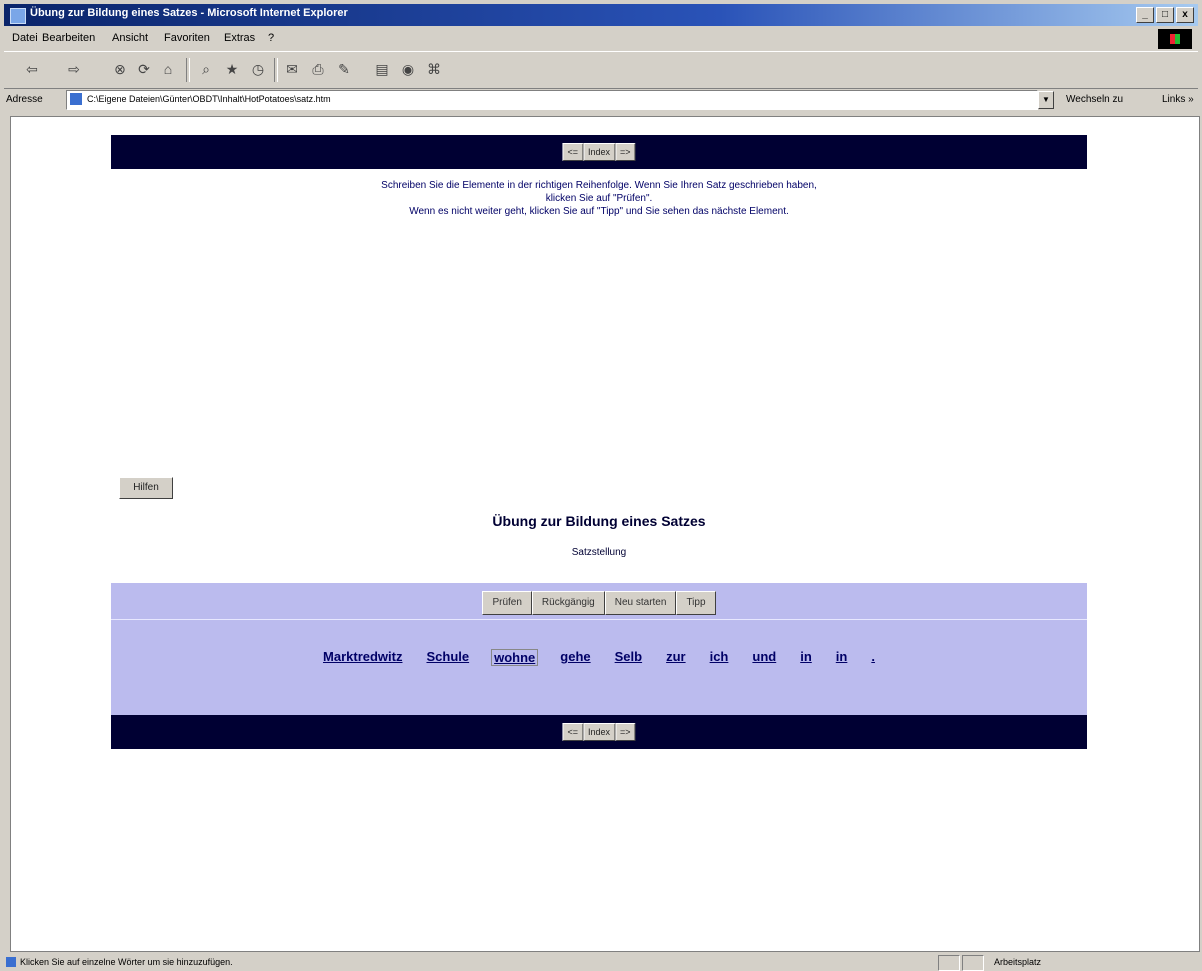 The height and width of the screenshot is (971, 1202). What do you see at coordinates (408, 69) in the screenshot?
I see `messenger-icon: ◉` at bounding box center [408, 69].